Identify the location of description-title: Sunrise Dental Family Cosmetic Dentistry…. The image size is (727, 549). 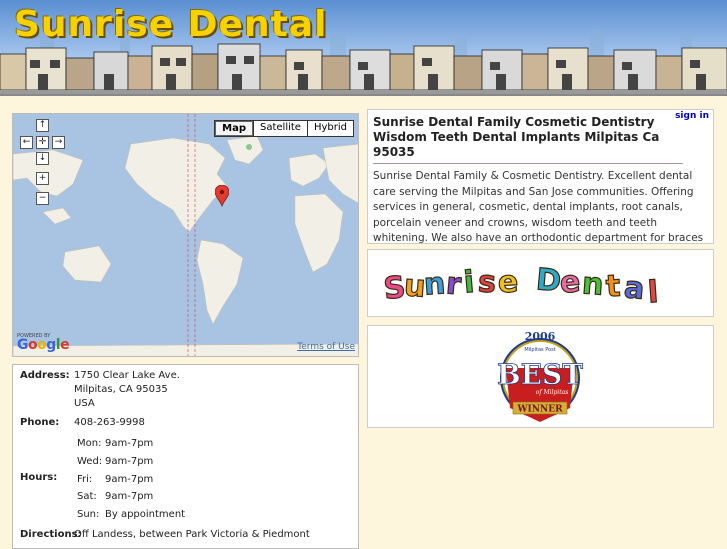
(528, 139).